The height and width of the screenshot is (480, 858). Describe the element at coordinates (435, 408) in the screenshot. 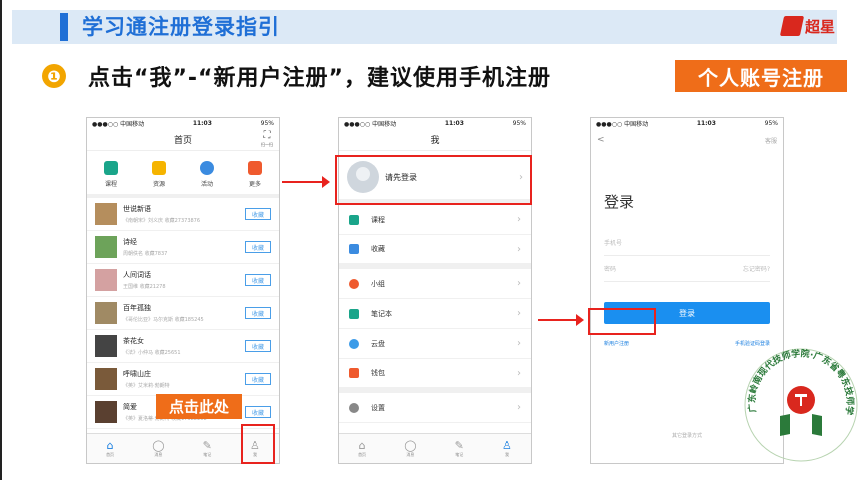

I see `menu-settings: 设置 ›` at that location.